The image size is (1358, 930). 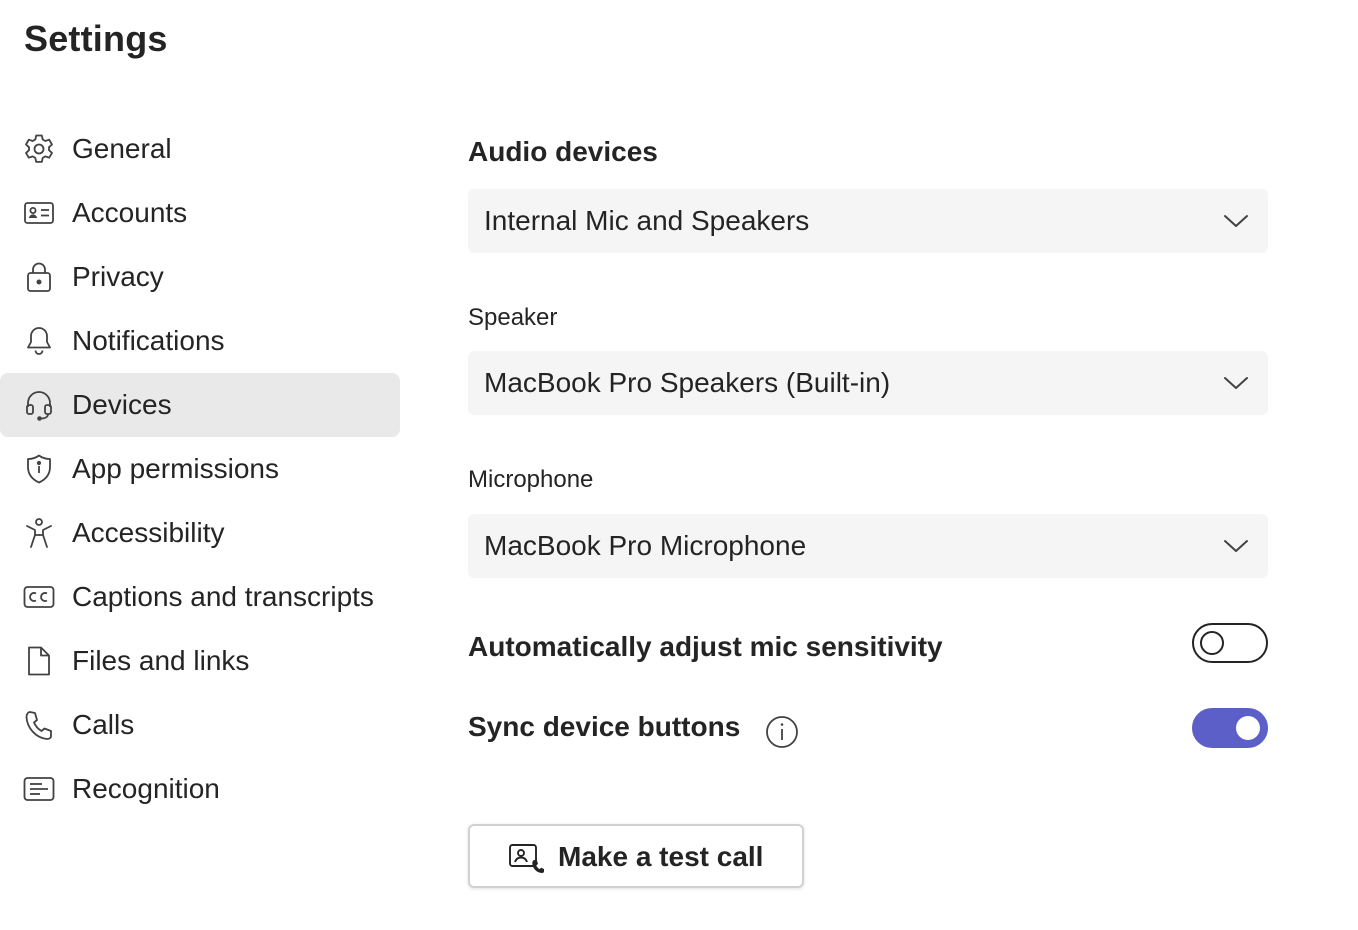 I want to click on audio-devices-title: Audio devices, so click(x=563, y=151).